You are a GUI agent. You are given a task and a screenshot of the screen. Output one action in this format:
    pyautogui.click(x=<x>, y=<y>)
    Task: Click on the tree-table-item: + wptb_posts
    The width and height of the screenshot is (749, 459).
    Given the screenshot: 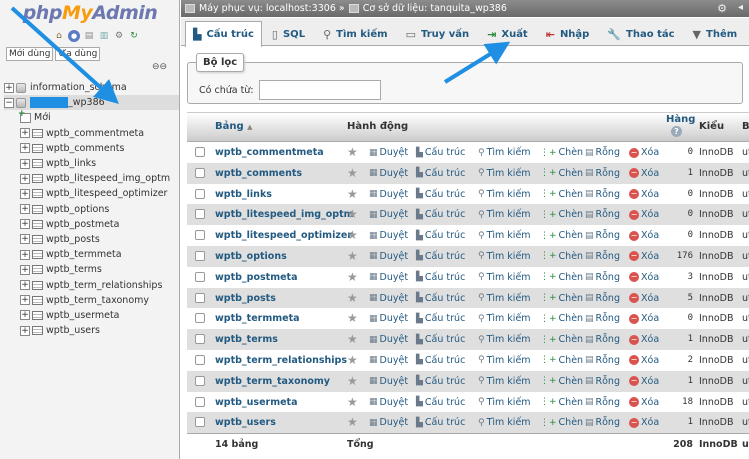 What is the action you would take?
    pyautogui.click(x=91, y=239)
    